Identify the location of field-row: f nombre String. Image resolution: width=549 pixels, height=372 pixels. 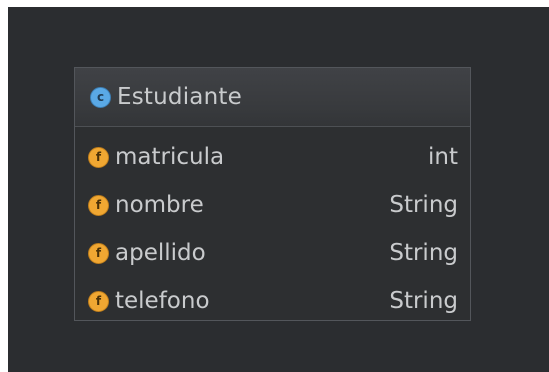
(272, 205).